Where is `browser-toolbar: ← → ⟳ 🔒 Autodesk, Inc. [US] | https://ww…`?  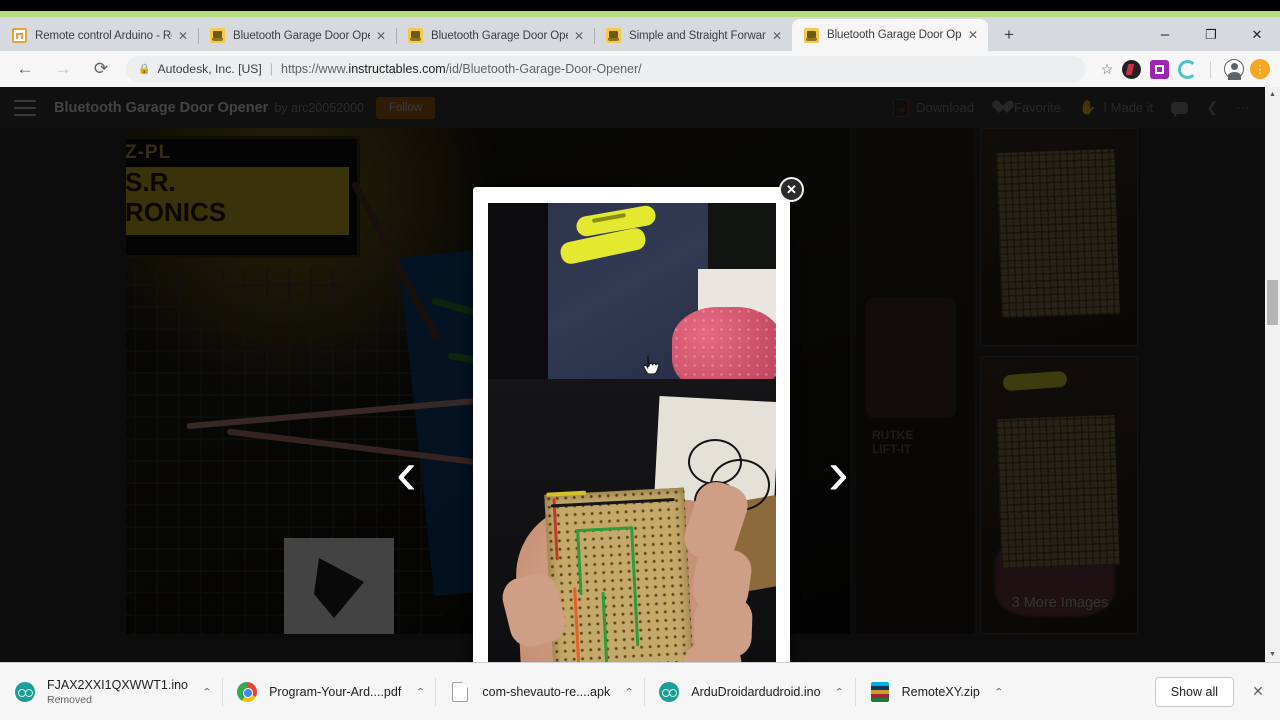 browser-toolbar: ← → ⟳ 🔒 Autodesk, Inc. [US] | https://ww… is located at coordinates (640, 69).